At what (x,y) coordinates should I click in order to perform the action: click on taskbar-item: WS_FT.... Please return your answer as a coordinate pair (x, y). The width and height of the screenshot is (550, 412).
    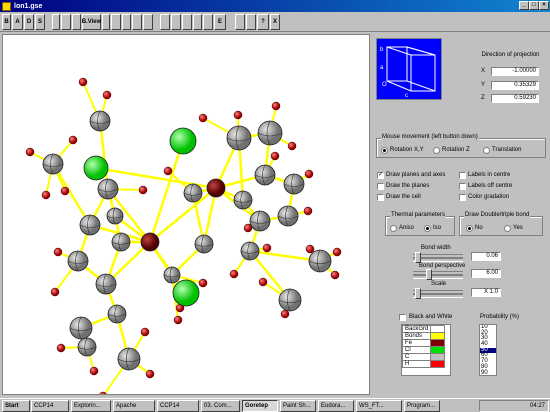
    Looking at the image, I should click on (379, 406).